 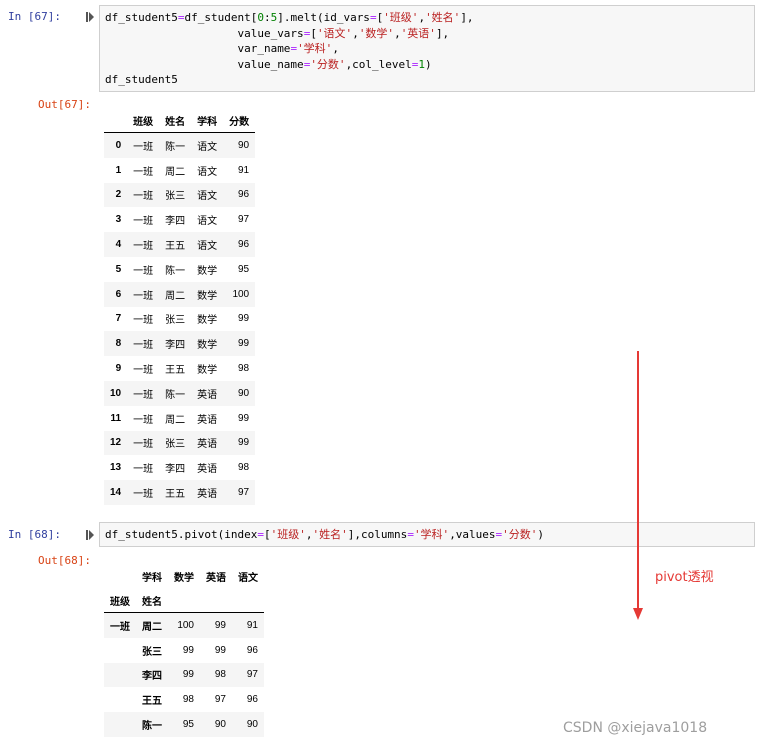 What do you see at coordinates (684, 577) in the screenshot?
I see `annotation-label: pivot透视` at bounding box center [684, 577].